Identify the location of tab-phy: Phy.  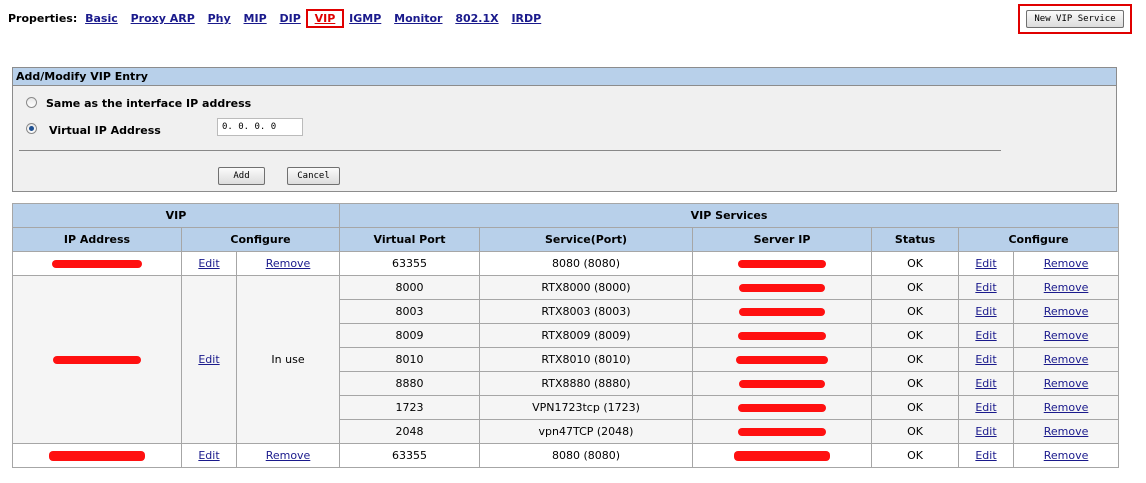
(219, 18).